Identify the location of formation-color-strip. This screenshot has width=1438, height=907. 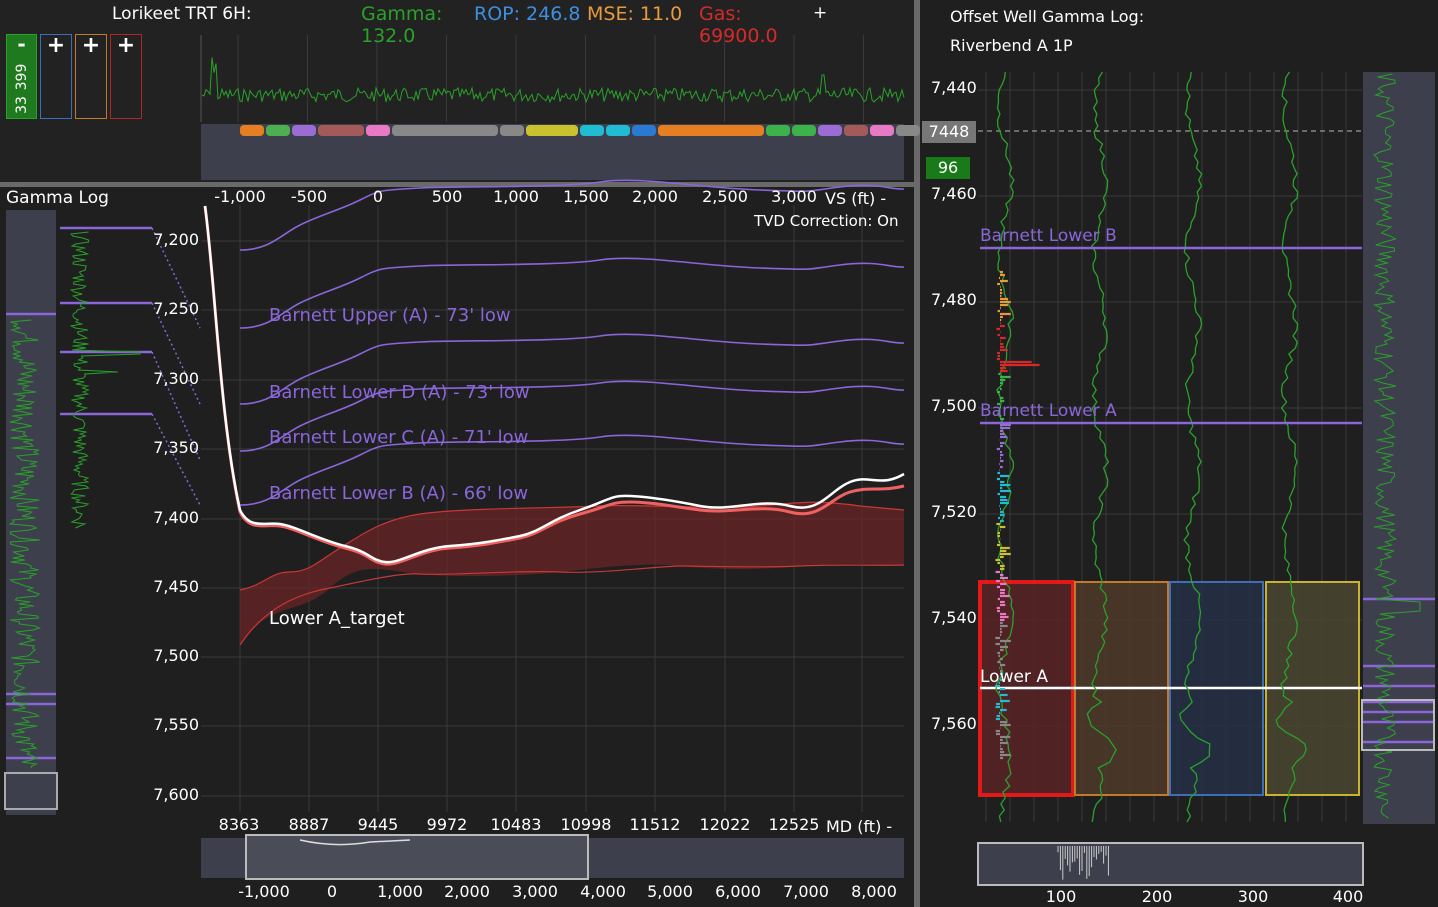
(603, 130).